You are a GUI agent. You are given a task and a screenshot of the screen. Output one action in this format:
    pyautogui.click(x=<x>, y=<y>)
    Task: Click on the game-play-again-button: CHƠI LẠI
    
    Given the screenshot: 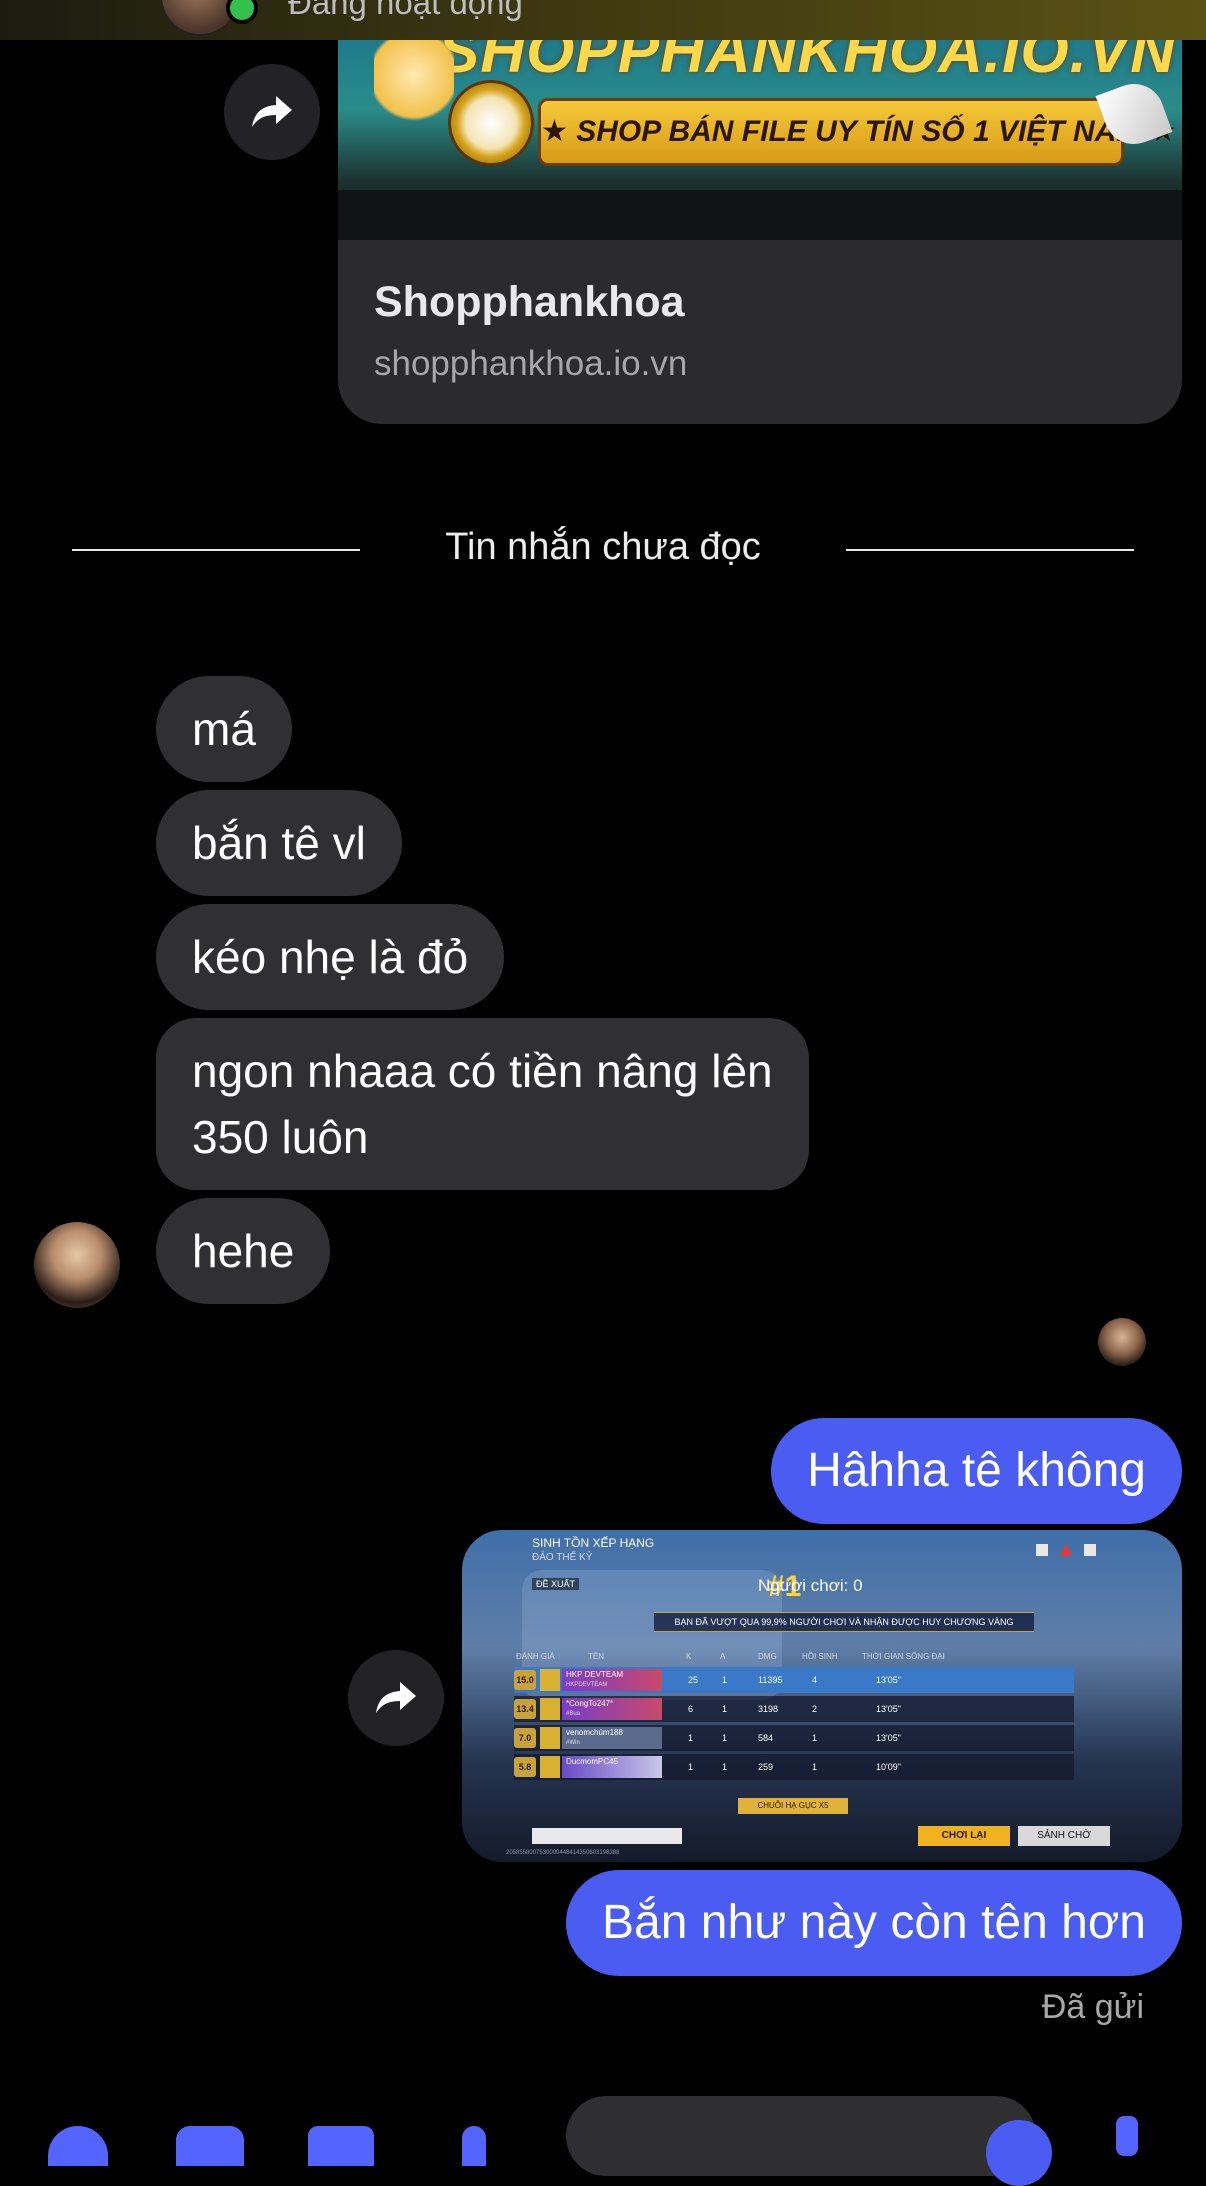 What is the action you would take?
    pyautogui.click(x=964, y=1836)
    